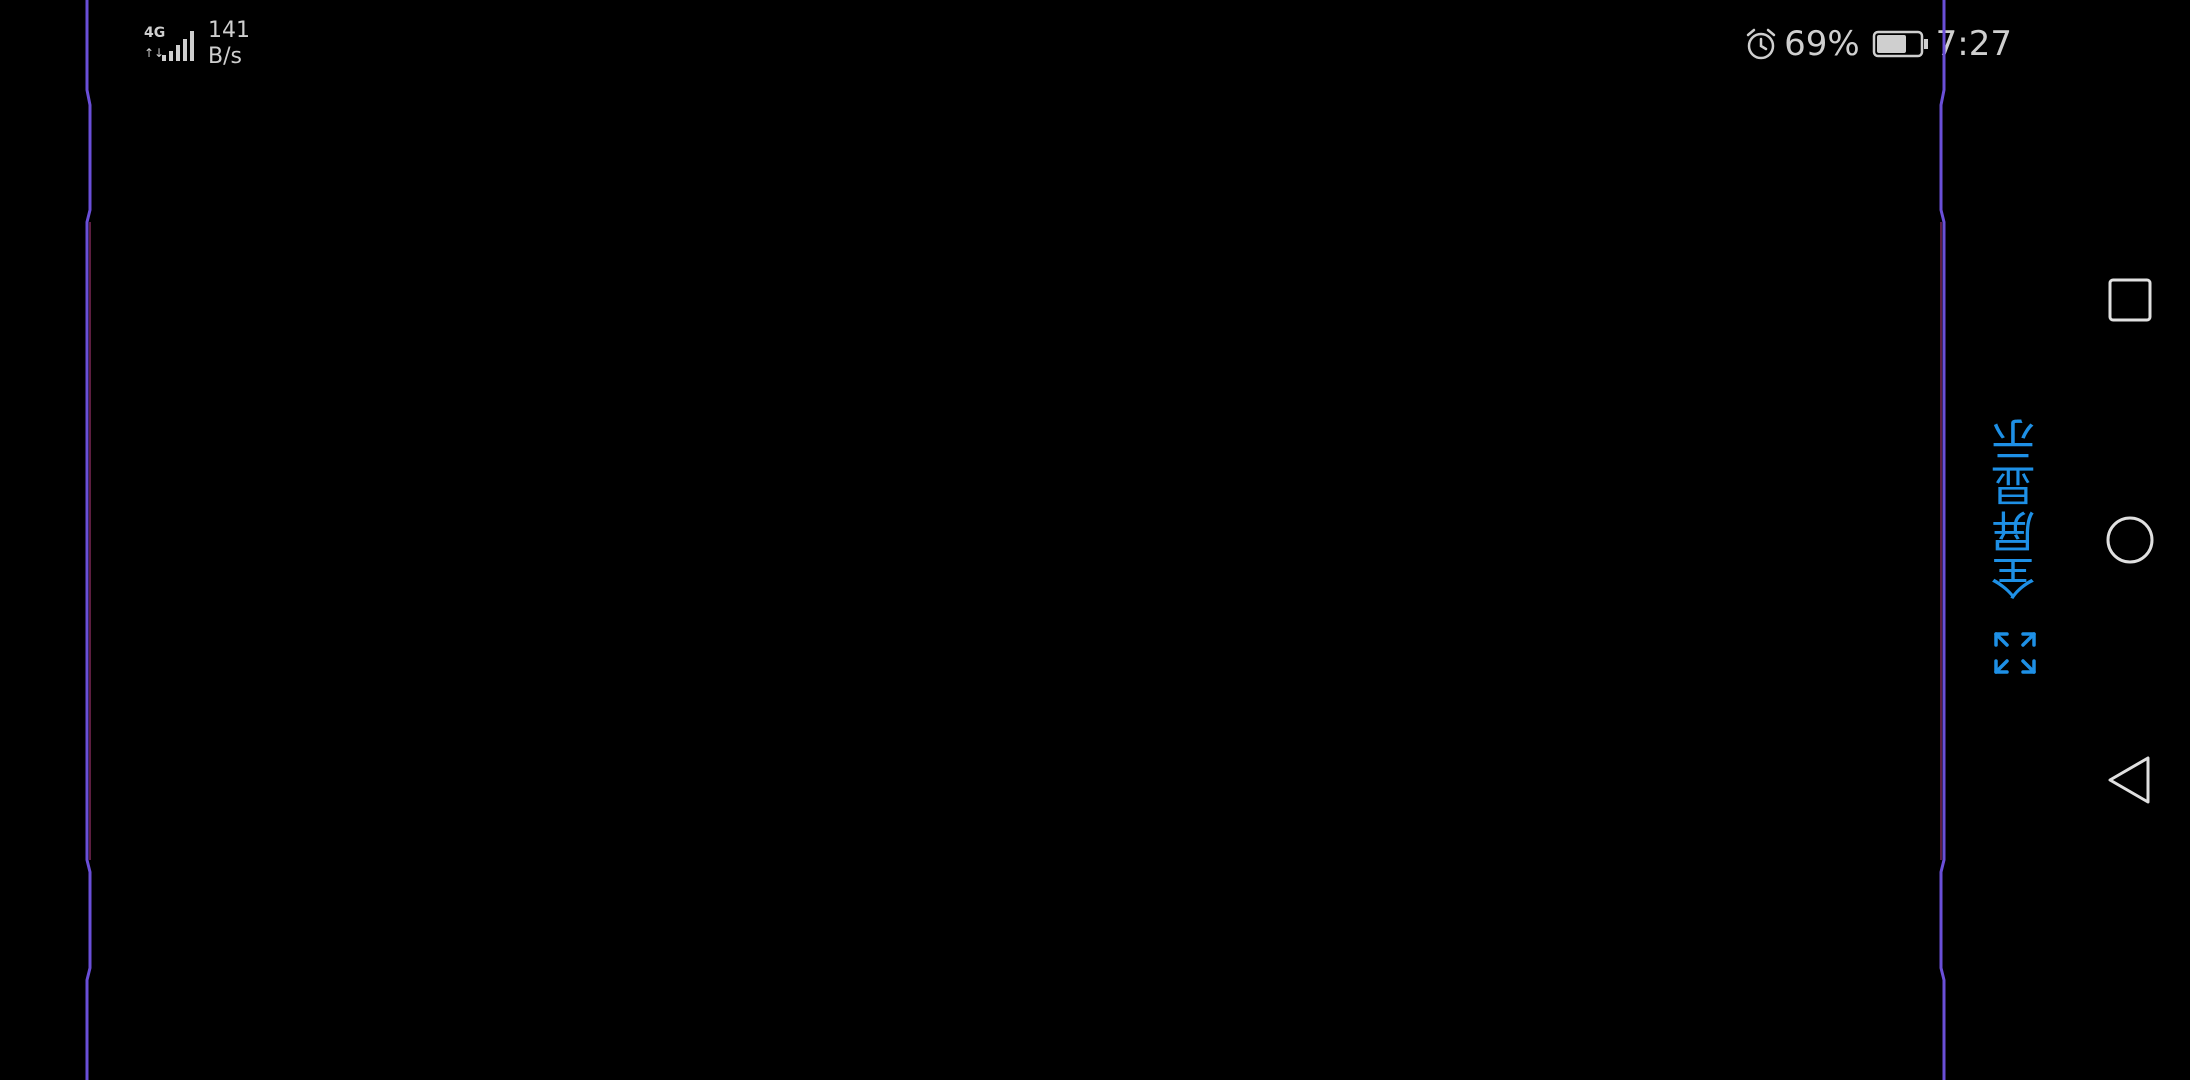 This screenshot has width=2190, height=1080. Describe the element at coordinates (225, 56) in the screenshot. I see `network-speed-unit: B/s` at that location.